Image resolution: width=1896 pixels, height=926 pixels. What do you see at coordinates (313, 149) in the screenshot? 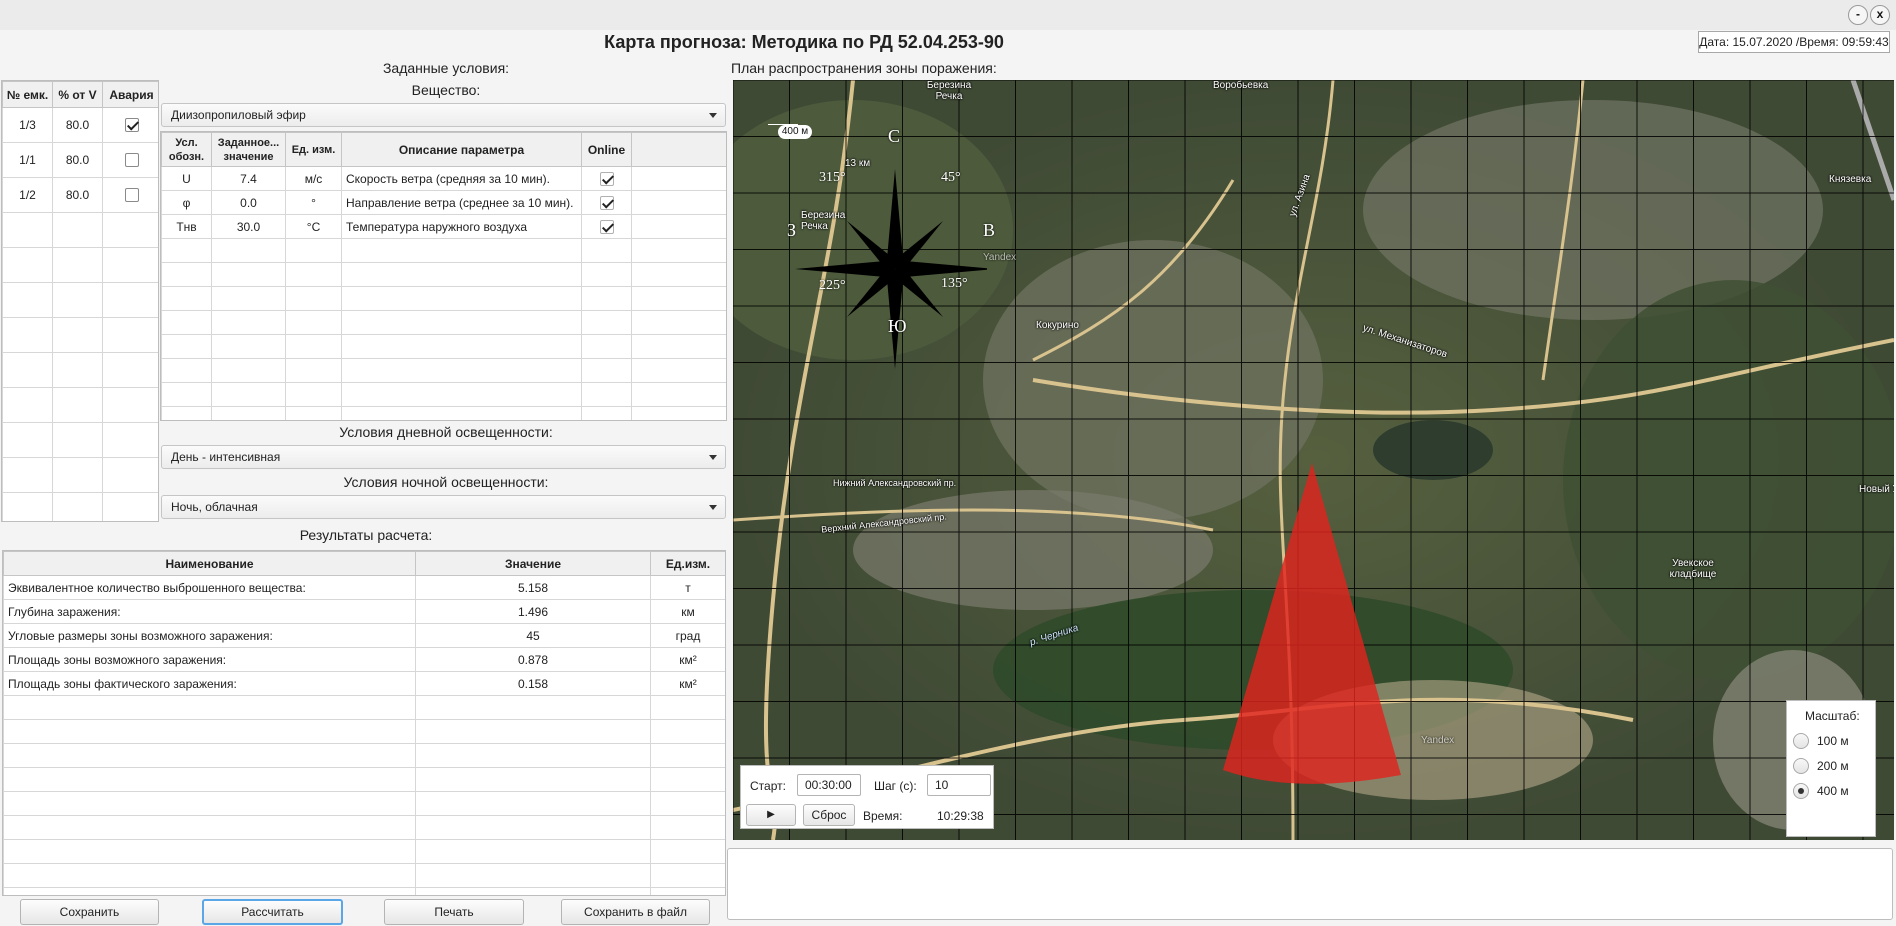
I see `column-header: Ед. изм.` at bounding box center [313, 149].